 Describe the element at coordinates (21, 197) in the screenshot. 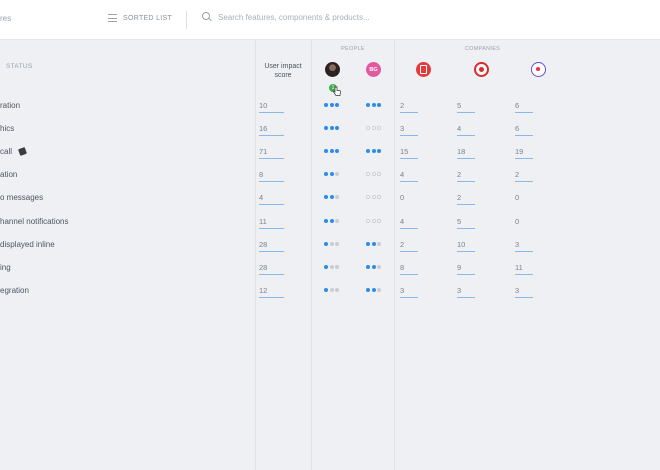

I see `feature-name: o messages` at that location.